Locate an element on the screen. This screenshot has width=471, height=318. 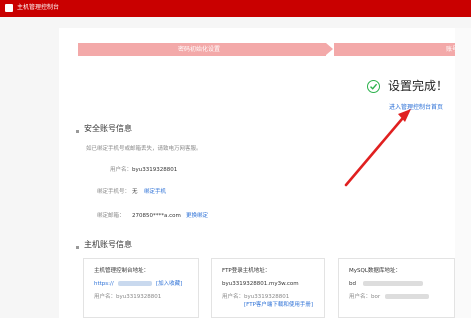
annotation-arrow-icon is located at coordinates (377, 148).